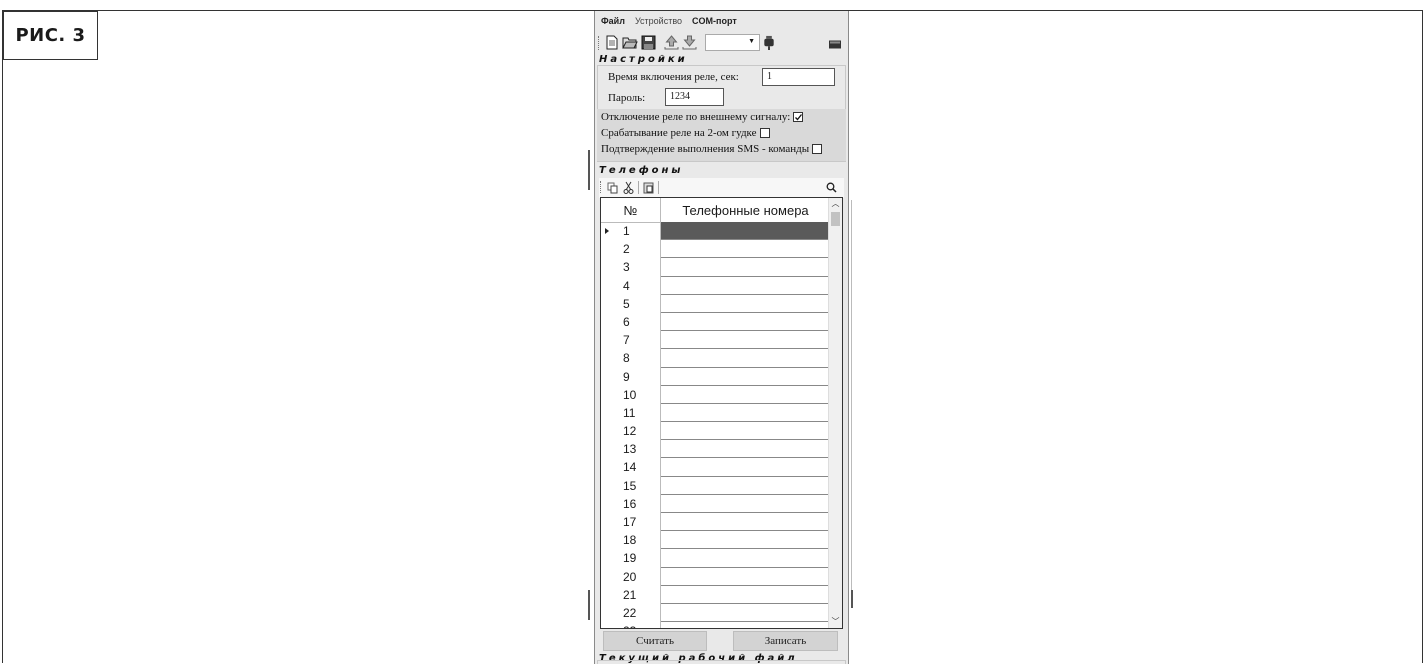 This screenshot has width=1427, height=664. Describe the element at coordinates (745, 210) in the screenshot. I see `column-header-phones: Телефонные номера` at that location.